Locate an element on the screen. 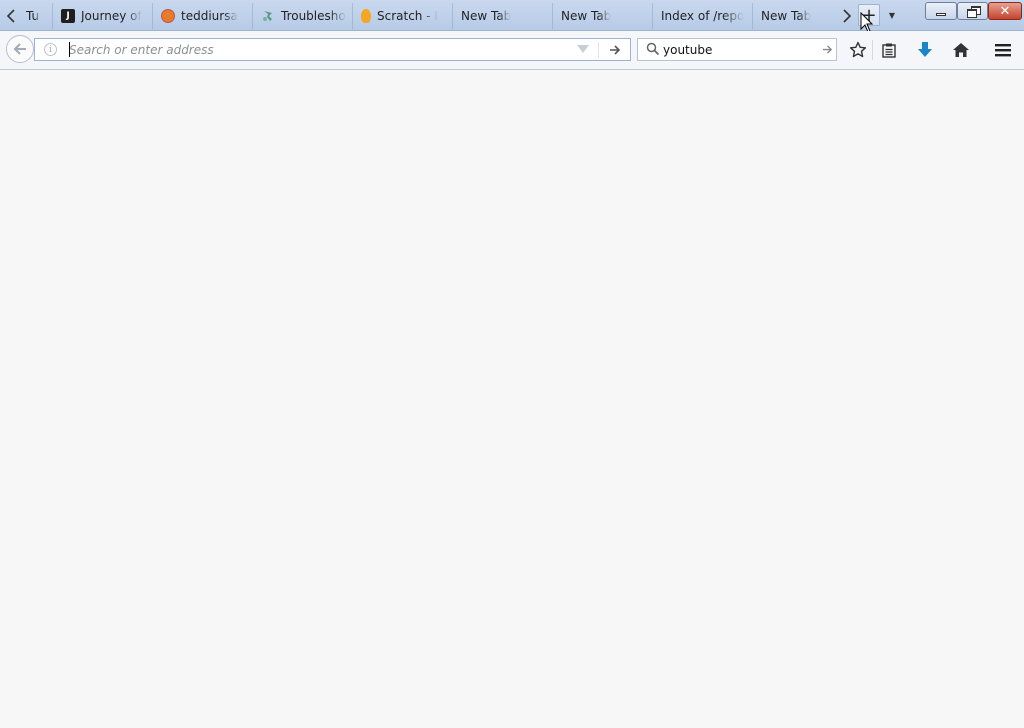  arrow-left-icon is located at coordinates (19, 49).